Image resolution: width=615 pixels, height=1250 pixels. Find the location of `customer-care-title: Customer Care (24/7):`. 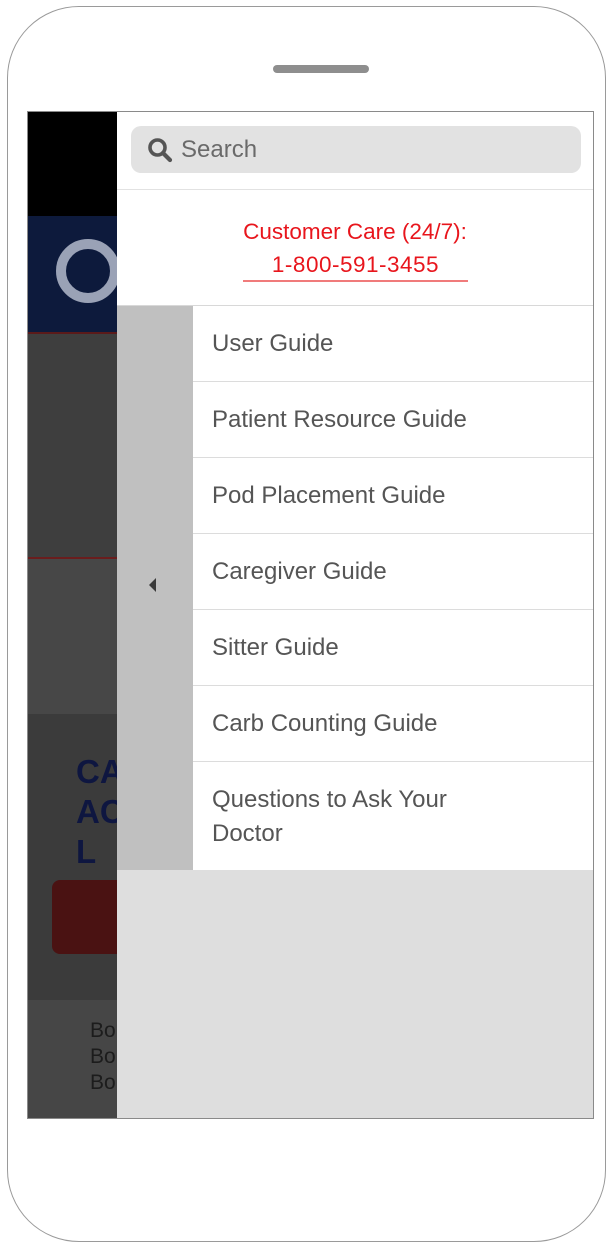

customer-care-title: Customer Care (24/7): is located at coordinates (355, 231).